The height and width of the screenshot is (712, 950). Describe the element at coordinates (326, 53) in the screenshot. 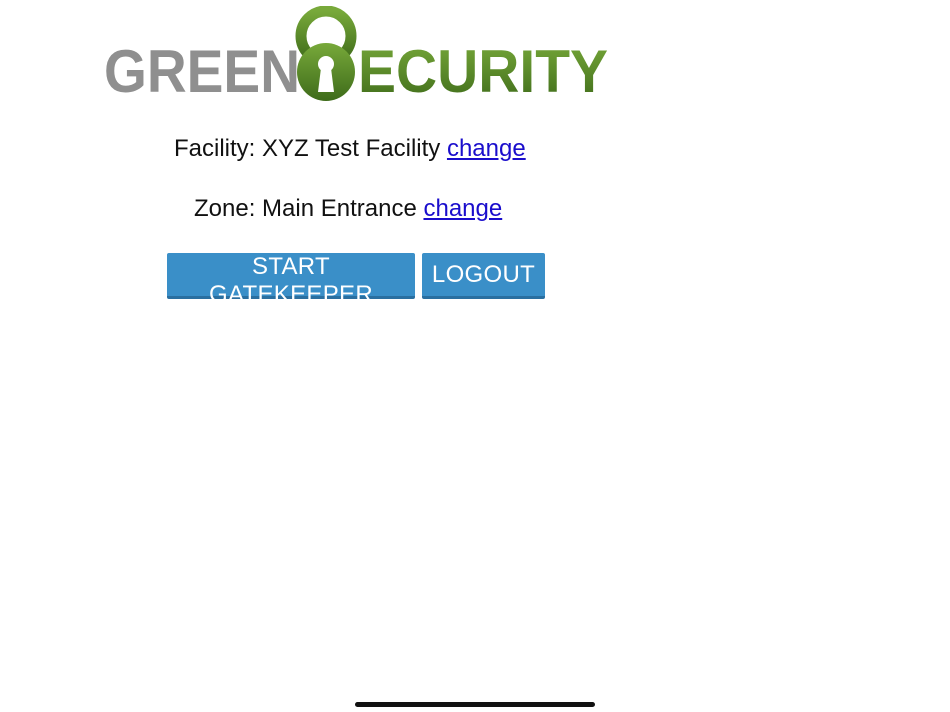

I see `lock-s-icon` at that location.